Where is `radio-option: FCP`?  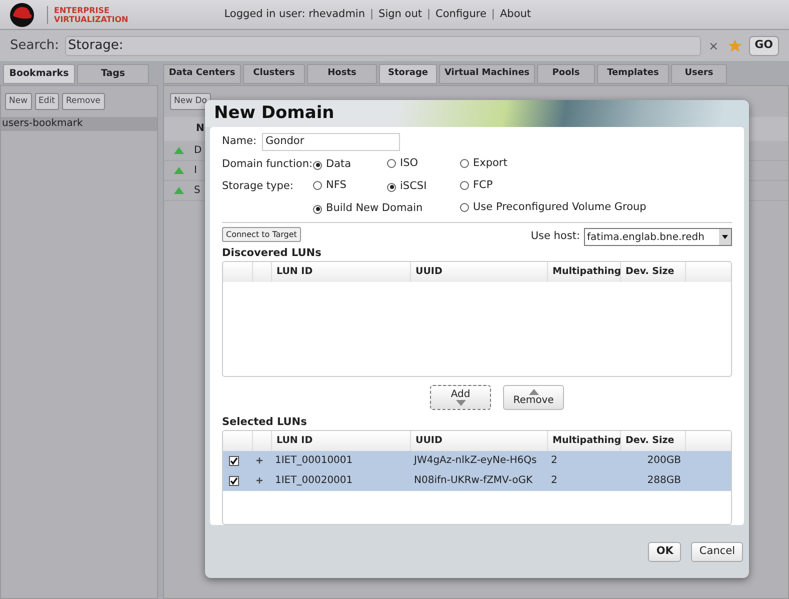 radio-option: FCP is located at coordinates (476, 186).